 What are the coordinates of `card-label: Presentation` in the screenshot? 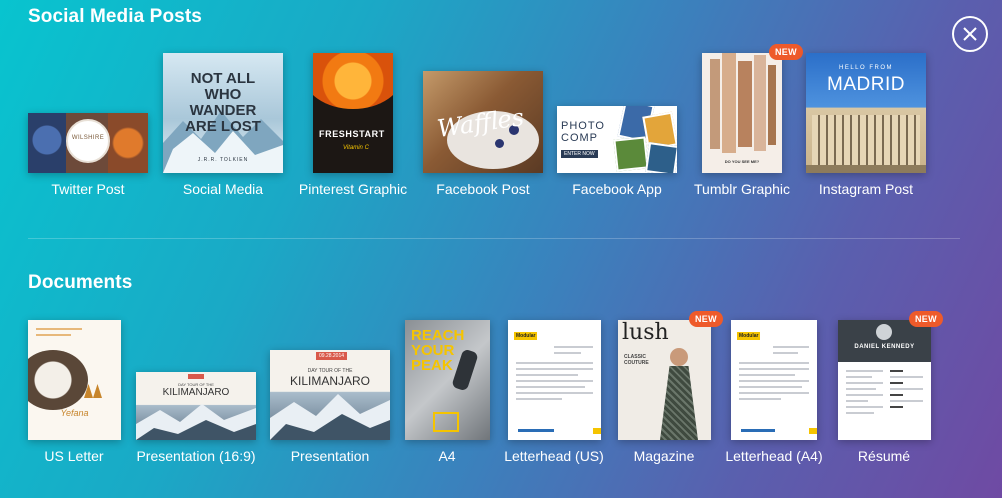 It's located at (330, 456).